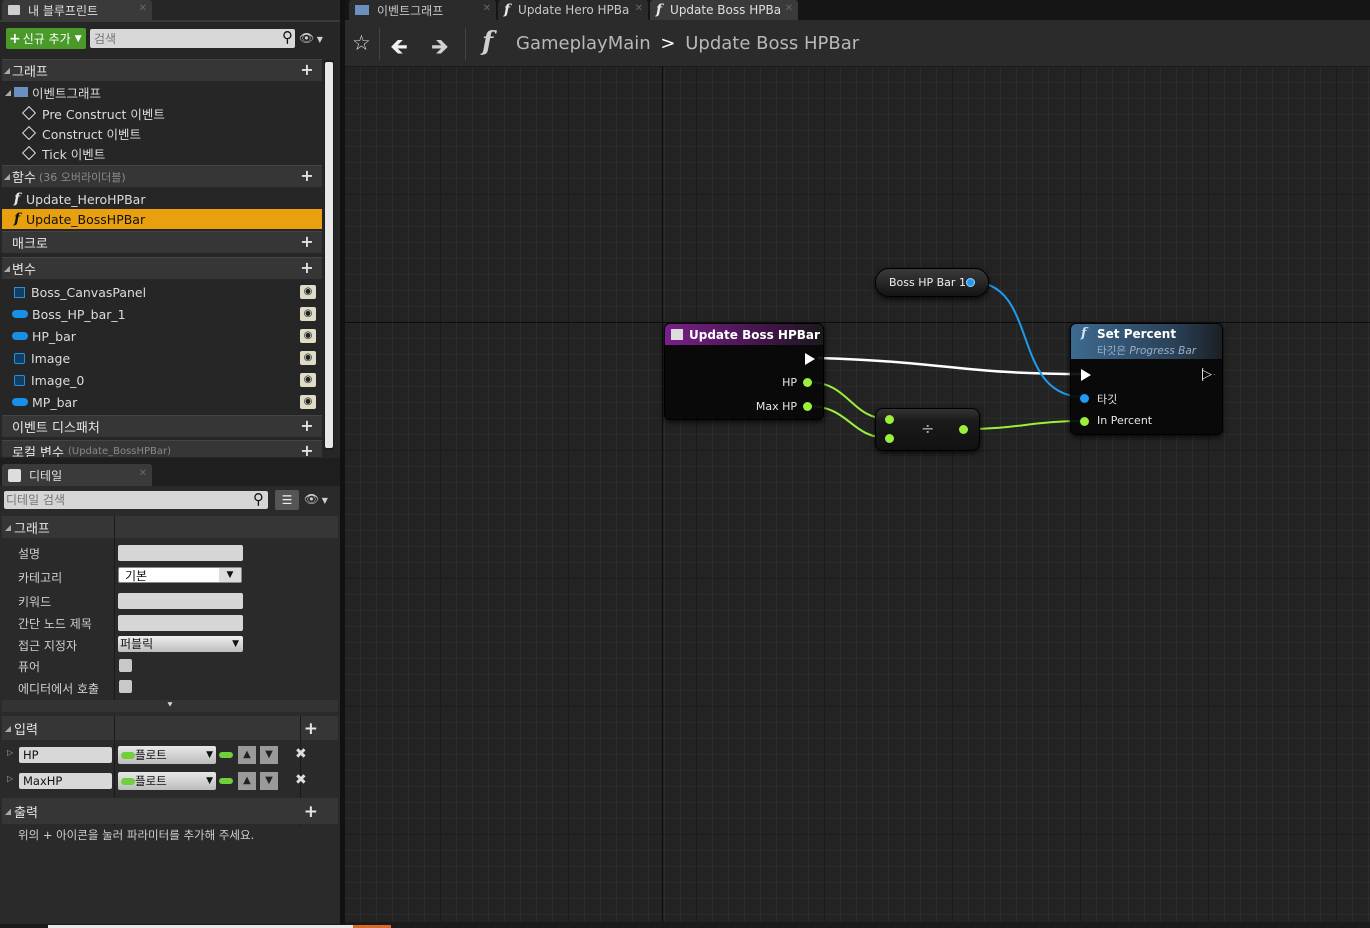 The image size is (1370, 928). What do you see at coordinates (807, 406) in the screenshot?
I see `maxhp-out-pin` at bounding box center [807, 406].